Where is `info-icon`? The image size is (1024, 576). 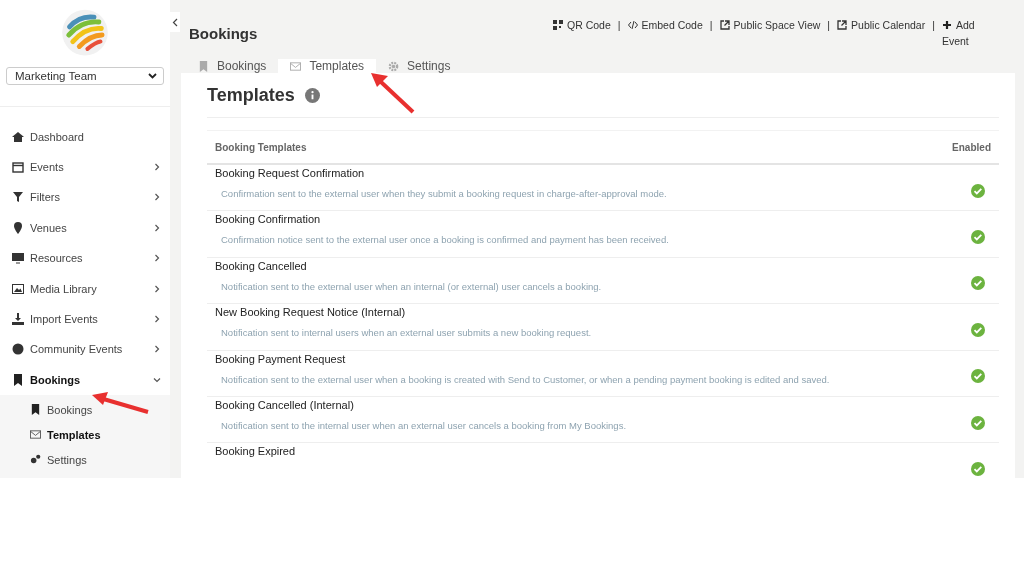 info-icon is located at coordinates (312, 95).